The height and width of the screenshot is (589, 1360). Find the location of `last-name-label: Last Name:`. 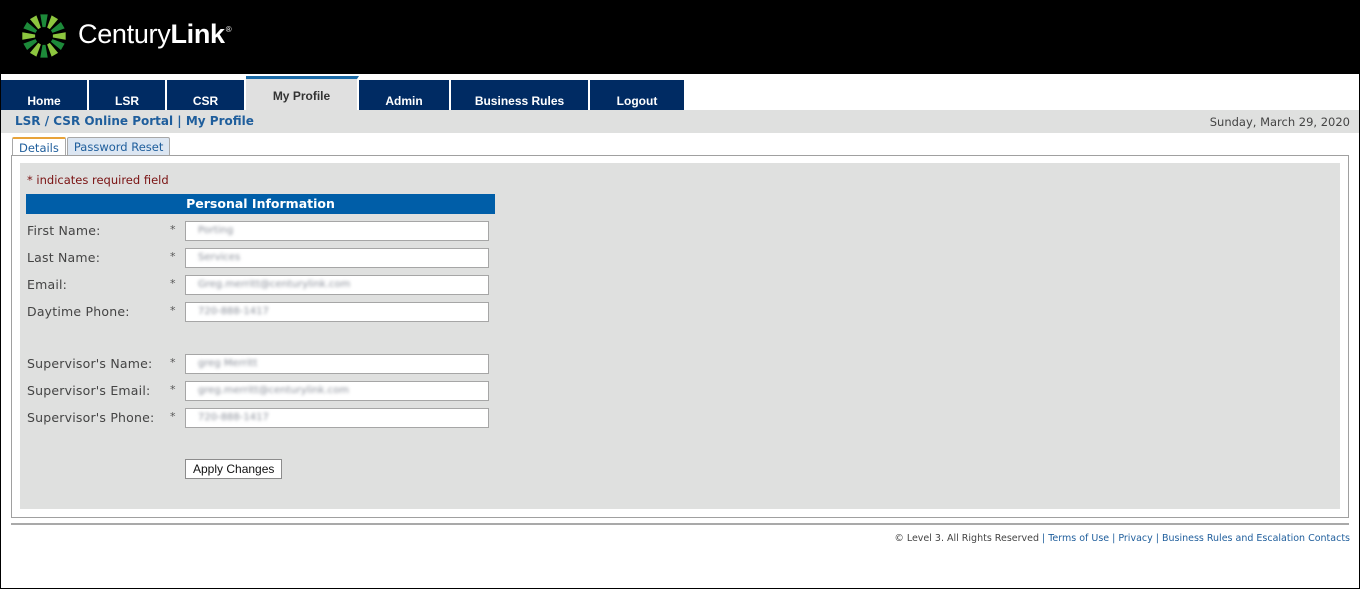

last-name-label: Last Name: is located at coordinates (64, 257).